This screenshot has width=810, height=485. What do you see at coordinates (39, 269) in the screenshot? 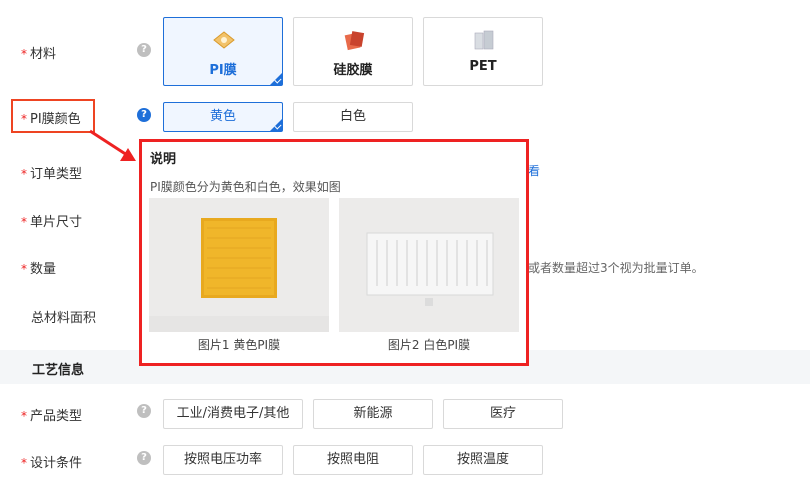
I see `quantity-label: * 数量` at bounding box center [39, 269].